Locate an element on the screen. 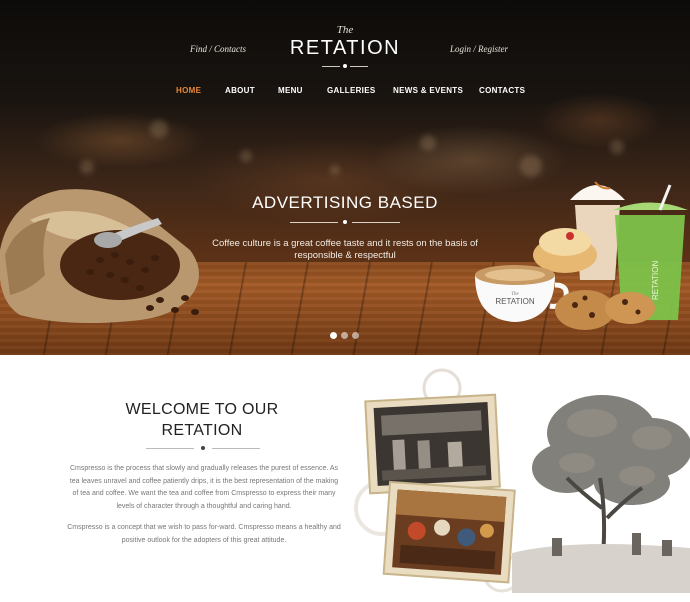 Image resolution: width=690 pixels, height=602 pixels. nav-item-about: ABOUT is located at coordinates (240, 90).